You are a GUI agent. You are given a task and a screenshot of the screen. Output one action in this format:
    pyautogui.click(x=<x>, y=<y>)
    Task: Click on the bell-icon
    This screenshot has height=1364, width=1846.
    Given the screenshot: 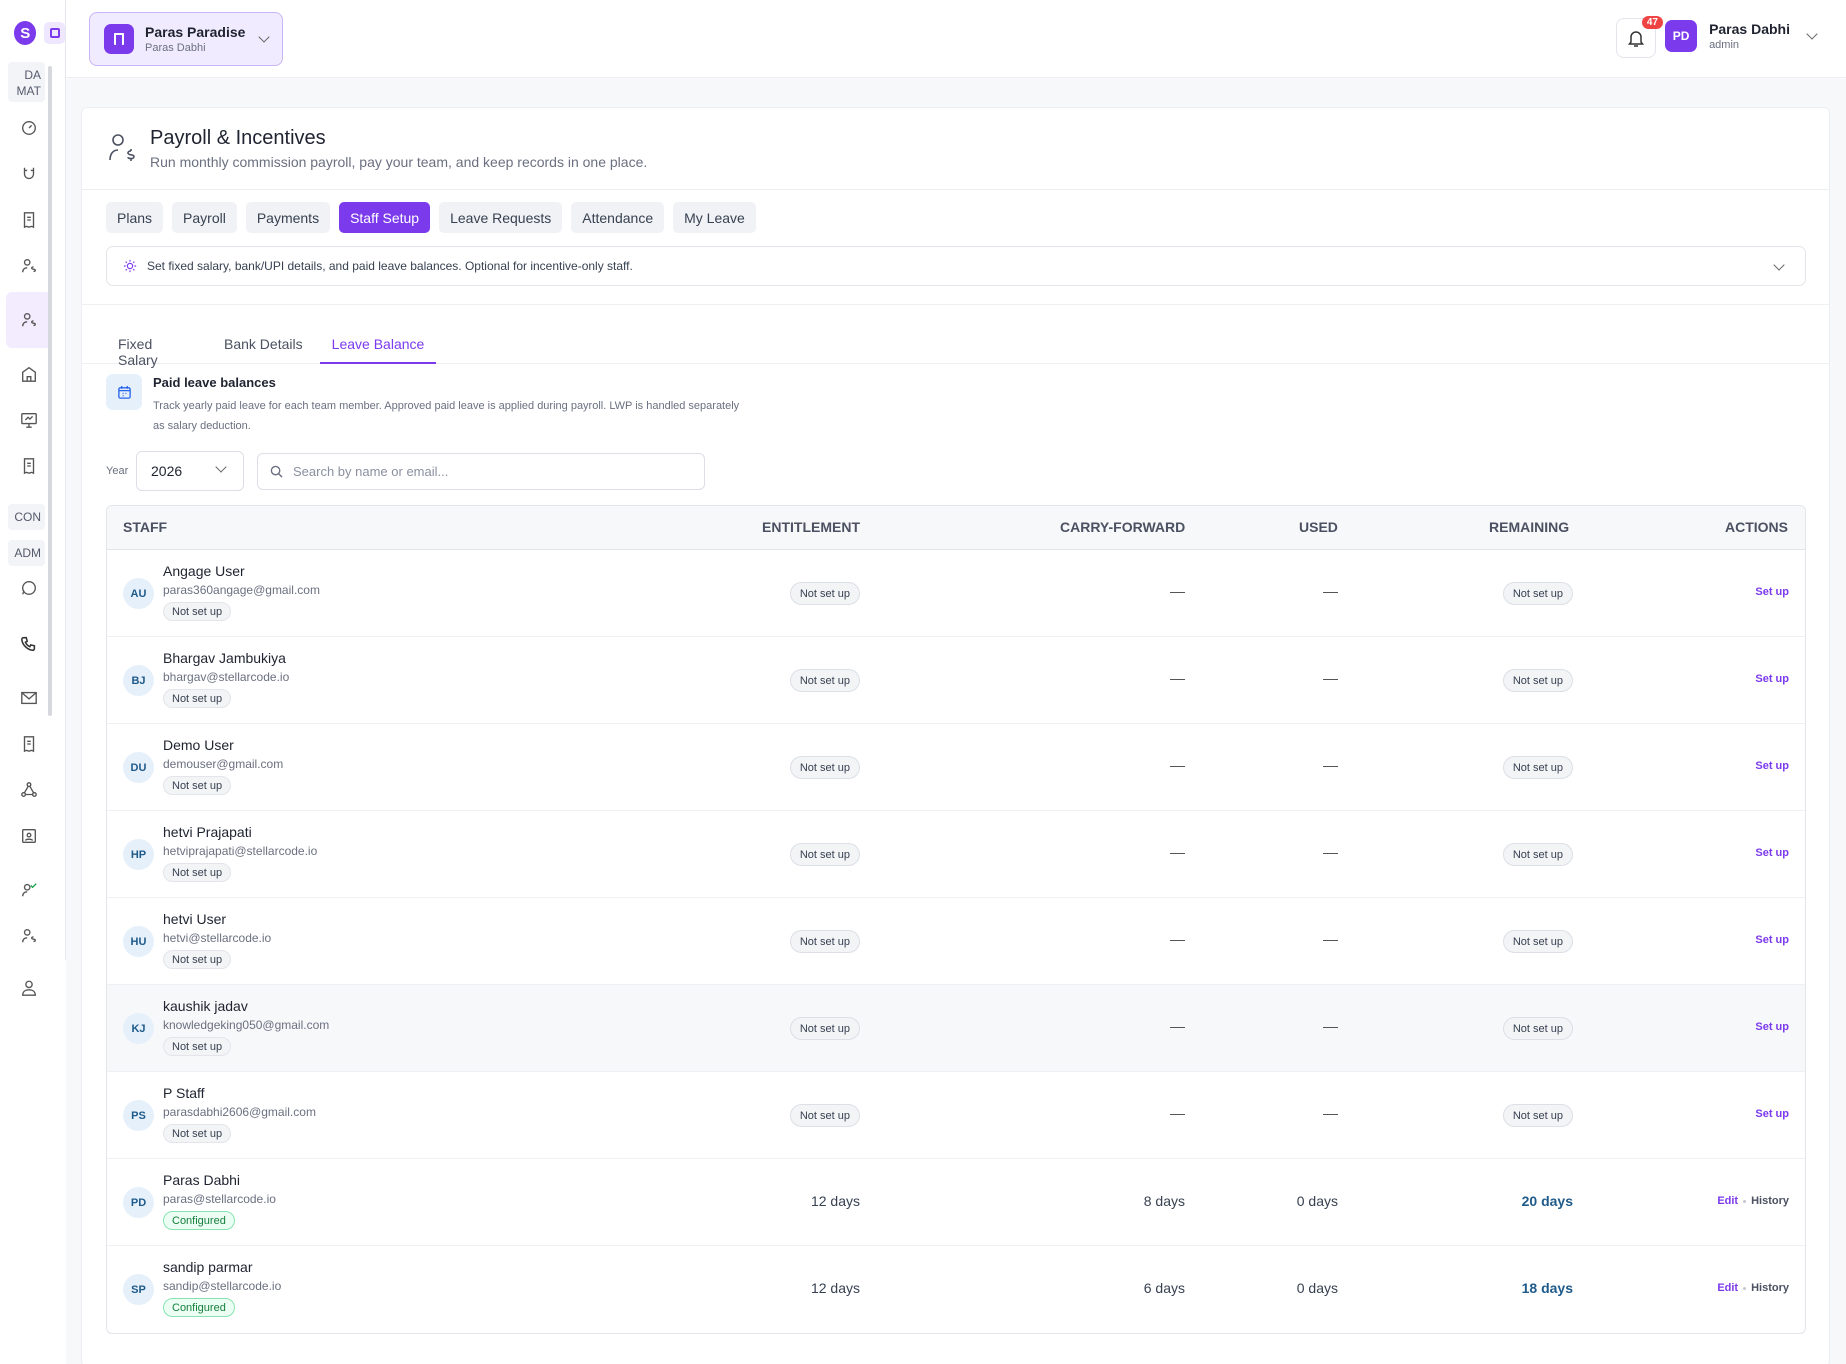 What is the action you would take?
    pyautogui.click(x=1636, y=39)
    